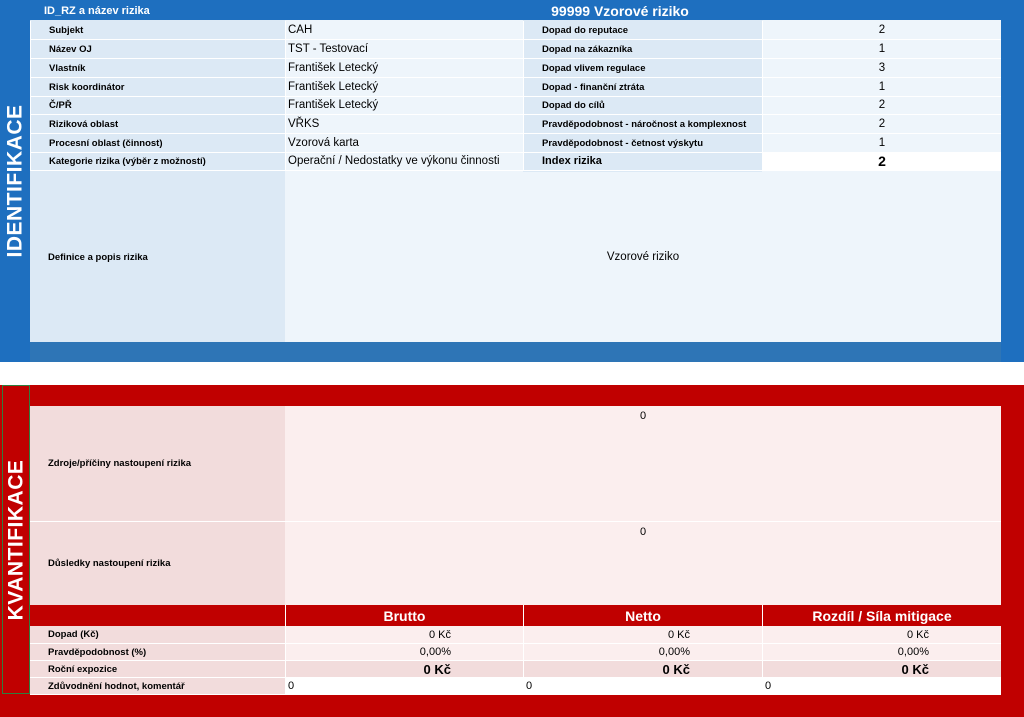 This screenshot has height=717, width=1024. I want to click on quantification-row-label: Roční expozice, so click(157, 669).